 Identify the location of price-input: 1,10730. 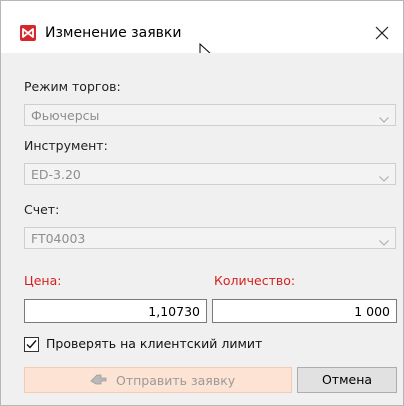
(115, 311).